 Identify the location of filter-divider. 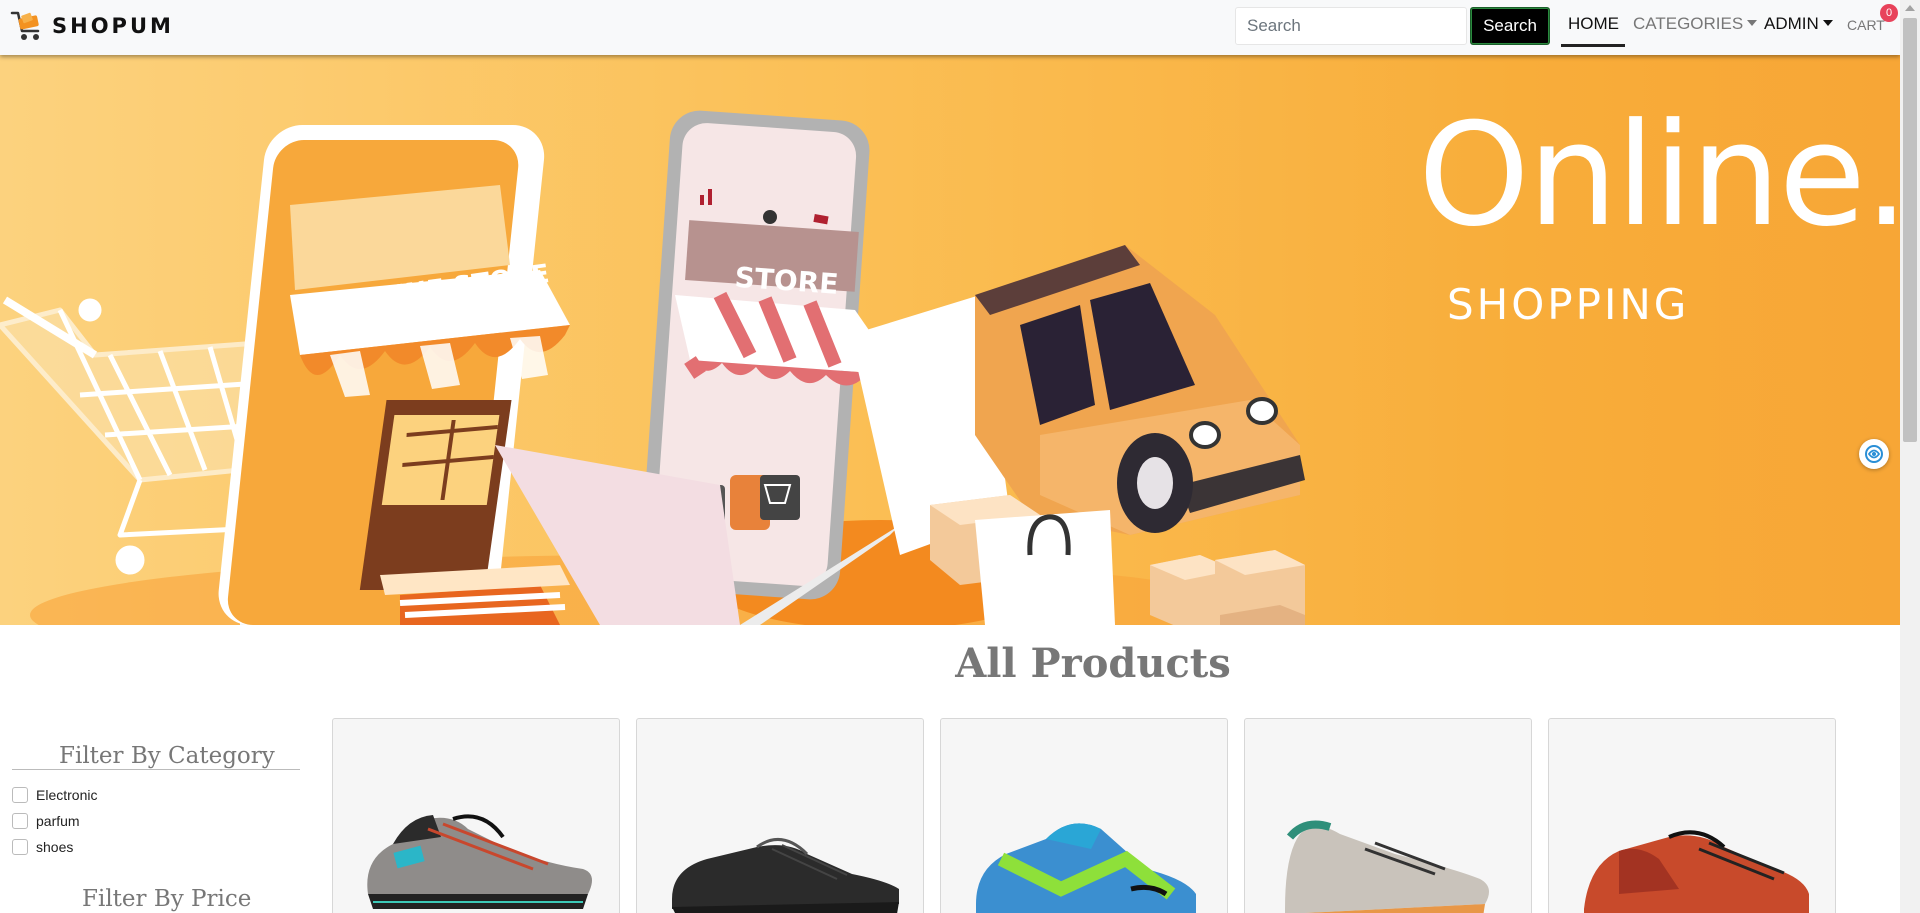
(156, 769).